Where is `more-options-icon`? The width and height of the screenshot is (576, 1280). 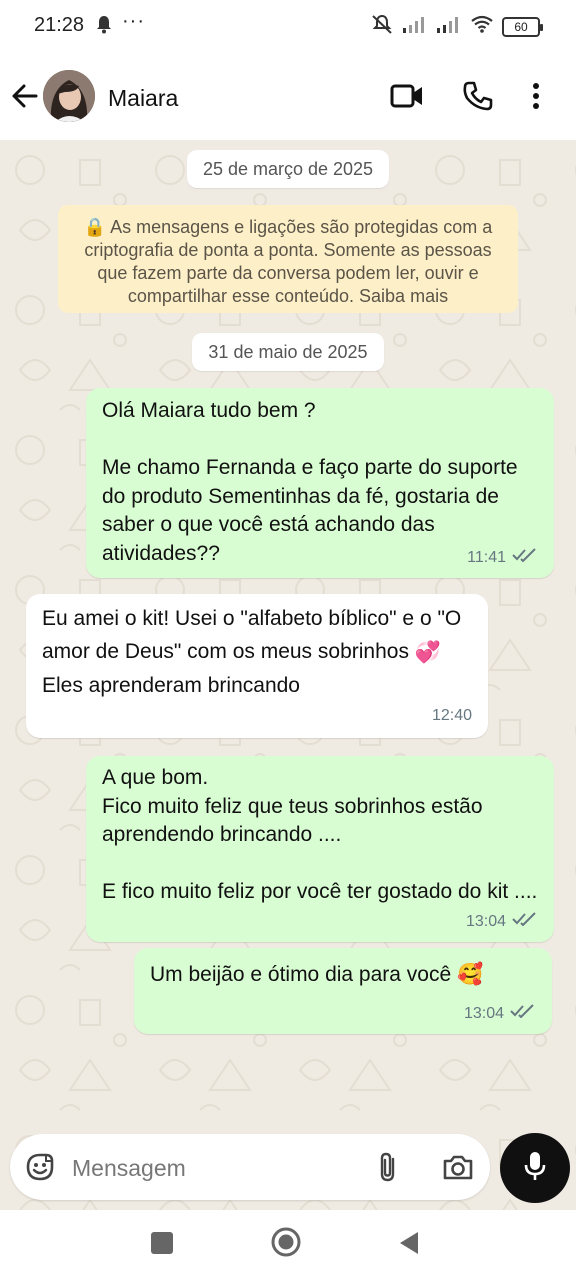 more-options-icon is located at coordinates (536, 98).